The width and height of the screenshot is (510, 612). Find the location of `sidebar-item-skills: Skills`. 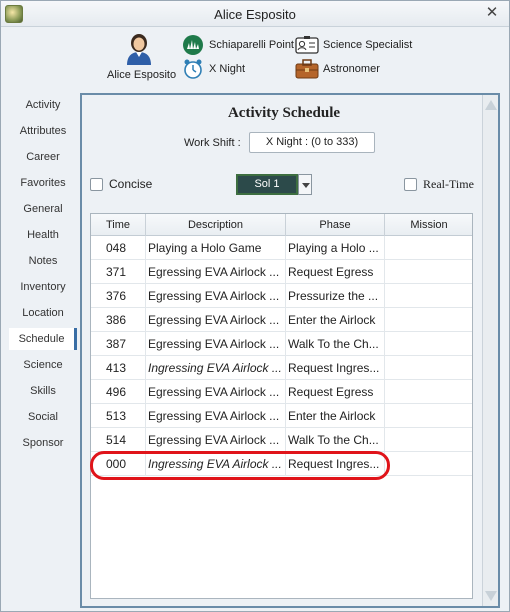

sidebar-item-skills: Skills is located at coordinates (43, 391).